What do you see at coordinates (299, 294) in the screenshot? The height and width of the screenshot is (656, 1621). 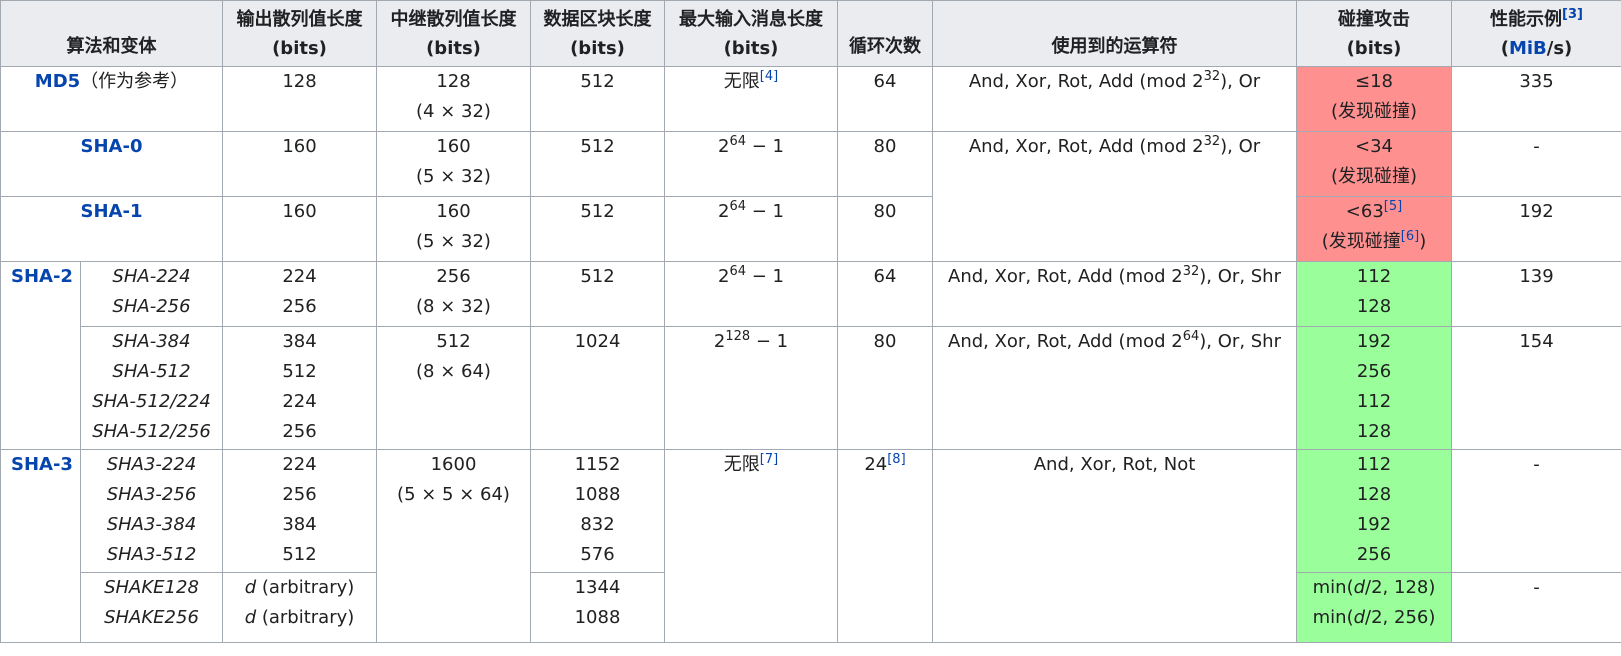 I see `sha2a-output: 224 256` at bounding box center [299, 294].